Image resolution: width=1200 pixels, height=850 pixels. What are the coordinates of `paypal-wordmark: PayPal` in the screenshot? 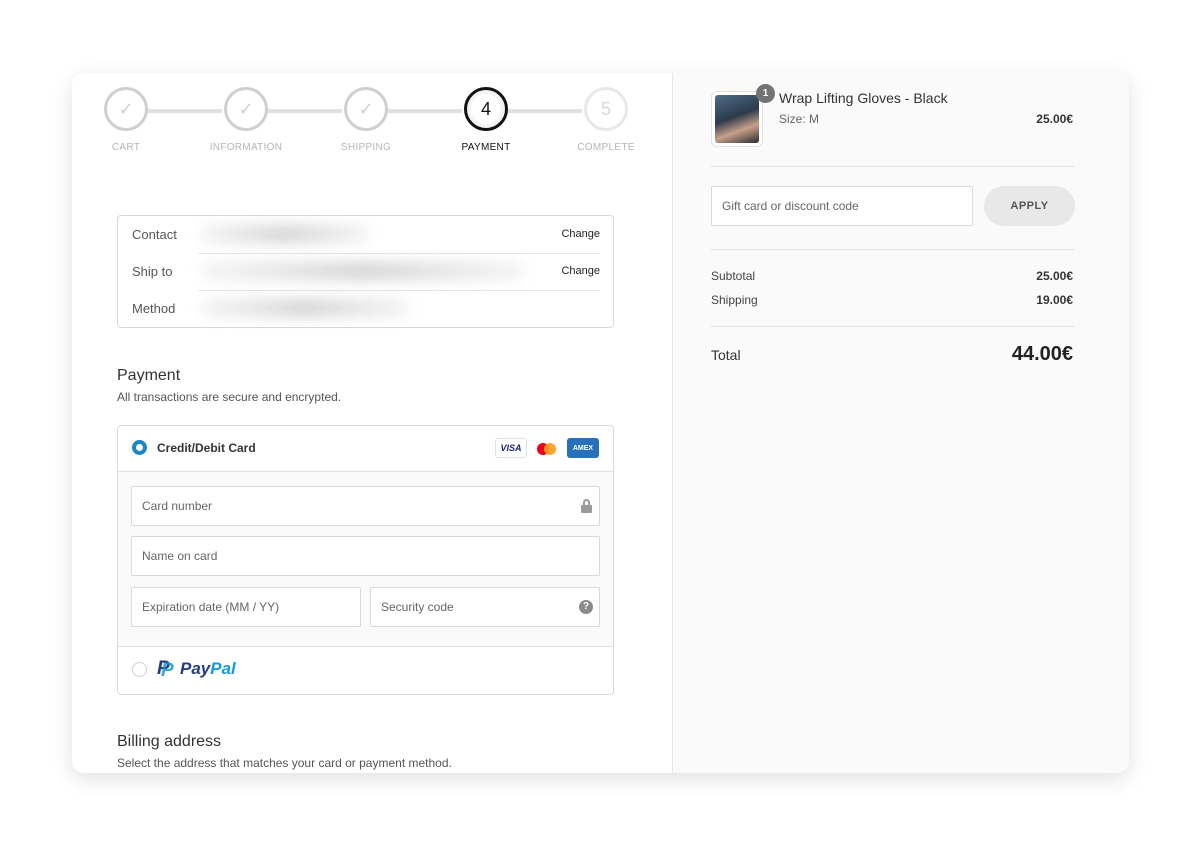 It's located at (208, 668).